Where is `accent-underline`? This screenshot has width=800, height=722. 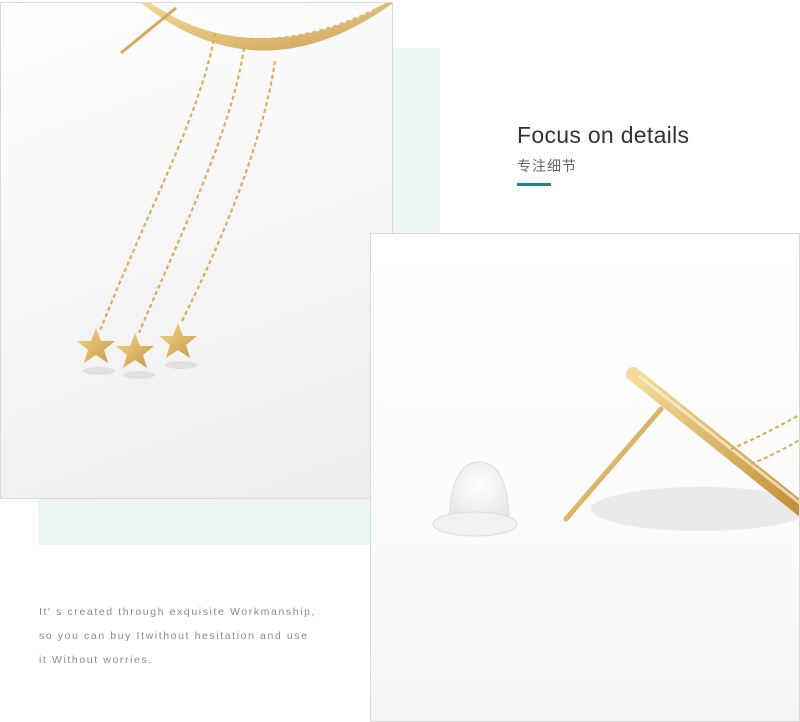 accent-underline is located at coordinates (534, 184).